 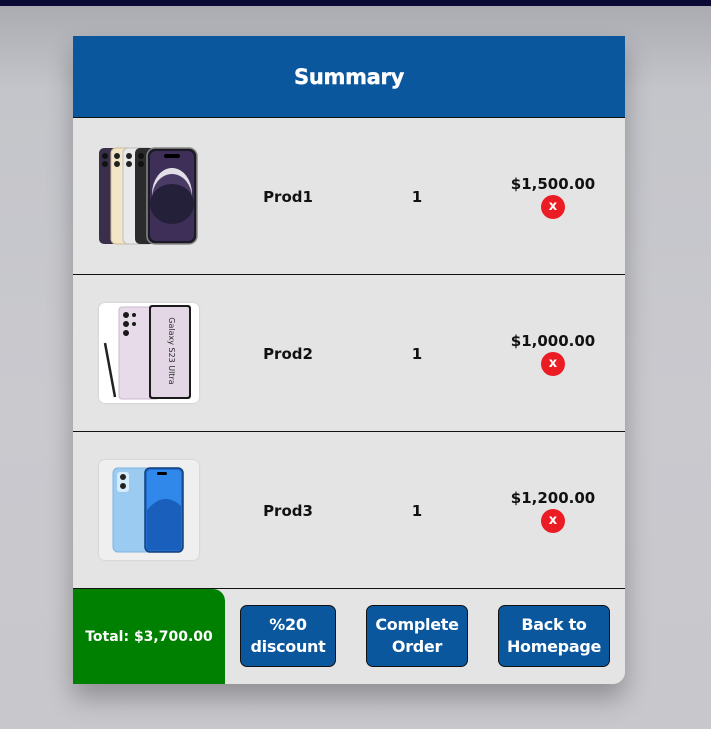 I want to click on galaxy-s23-ultra-image: Galaxy S23 Ultra, so click(x=147, y=352).